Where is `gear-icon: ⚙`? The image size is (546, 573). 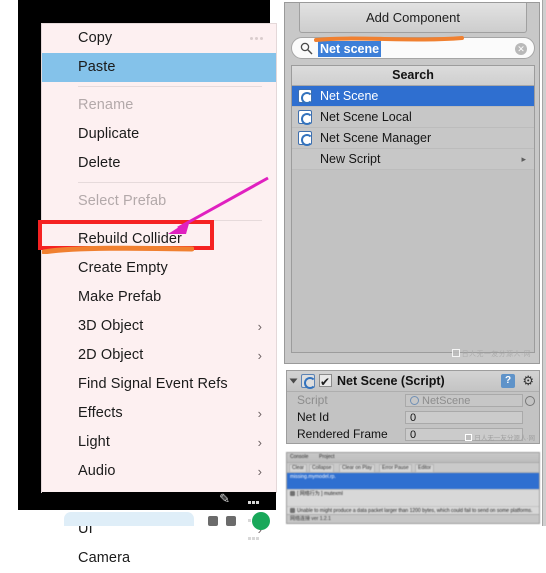
gear-icon: ⚙ is located at coordinates (528, 381).